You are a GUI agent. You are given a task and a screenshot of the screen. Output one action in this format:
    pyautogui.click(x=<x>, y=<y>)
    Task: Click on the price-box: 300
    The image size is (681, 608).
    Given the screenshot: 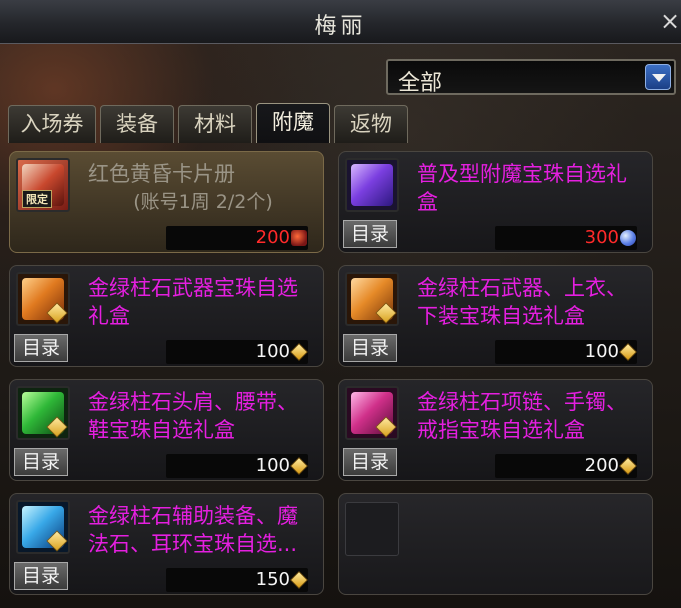 What is the action you would take?
    pyautogui.click(x=566, y=238)
    